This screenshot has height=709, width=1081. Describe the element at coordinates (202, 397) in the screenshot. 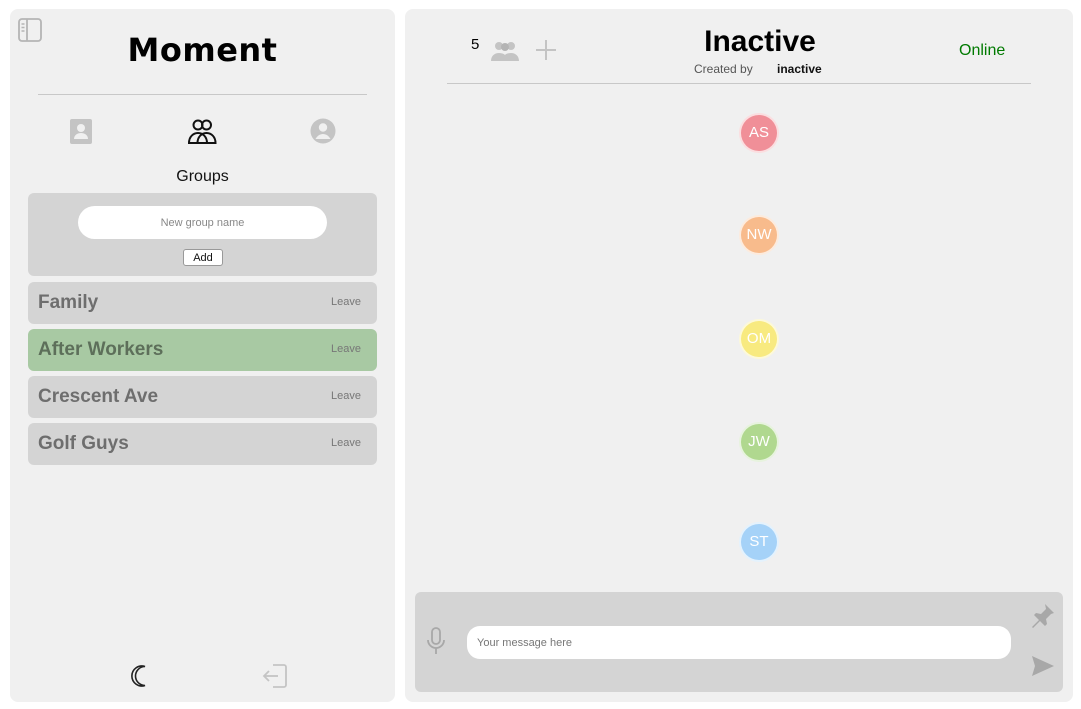

I see `group-item-crescent-ave: Crescent Ave Leave` at that location.